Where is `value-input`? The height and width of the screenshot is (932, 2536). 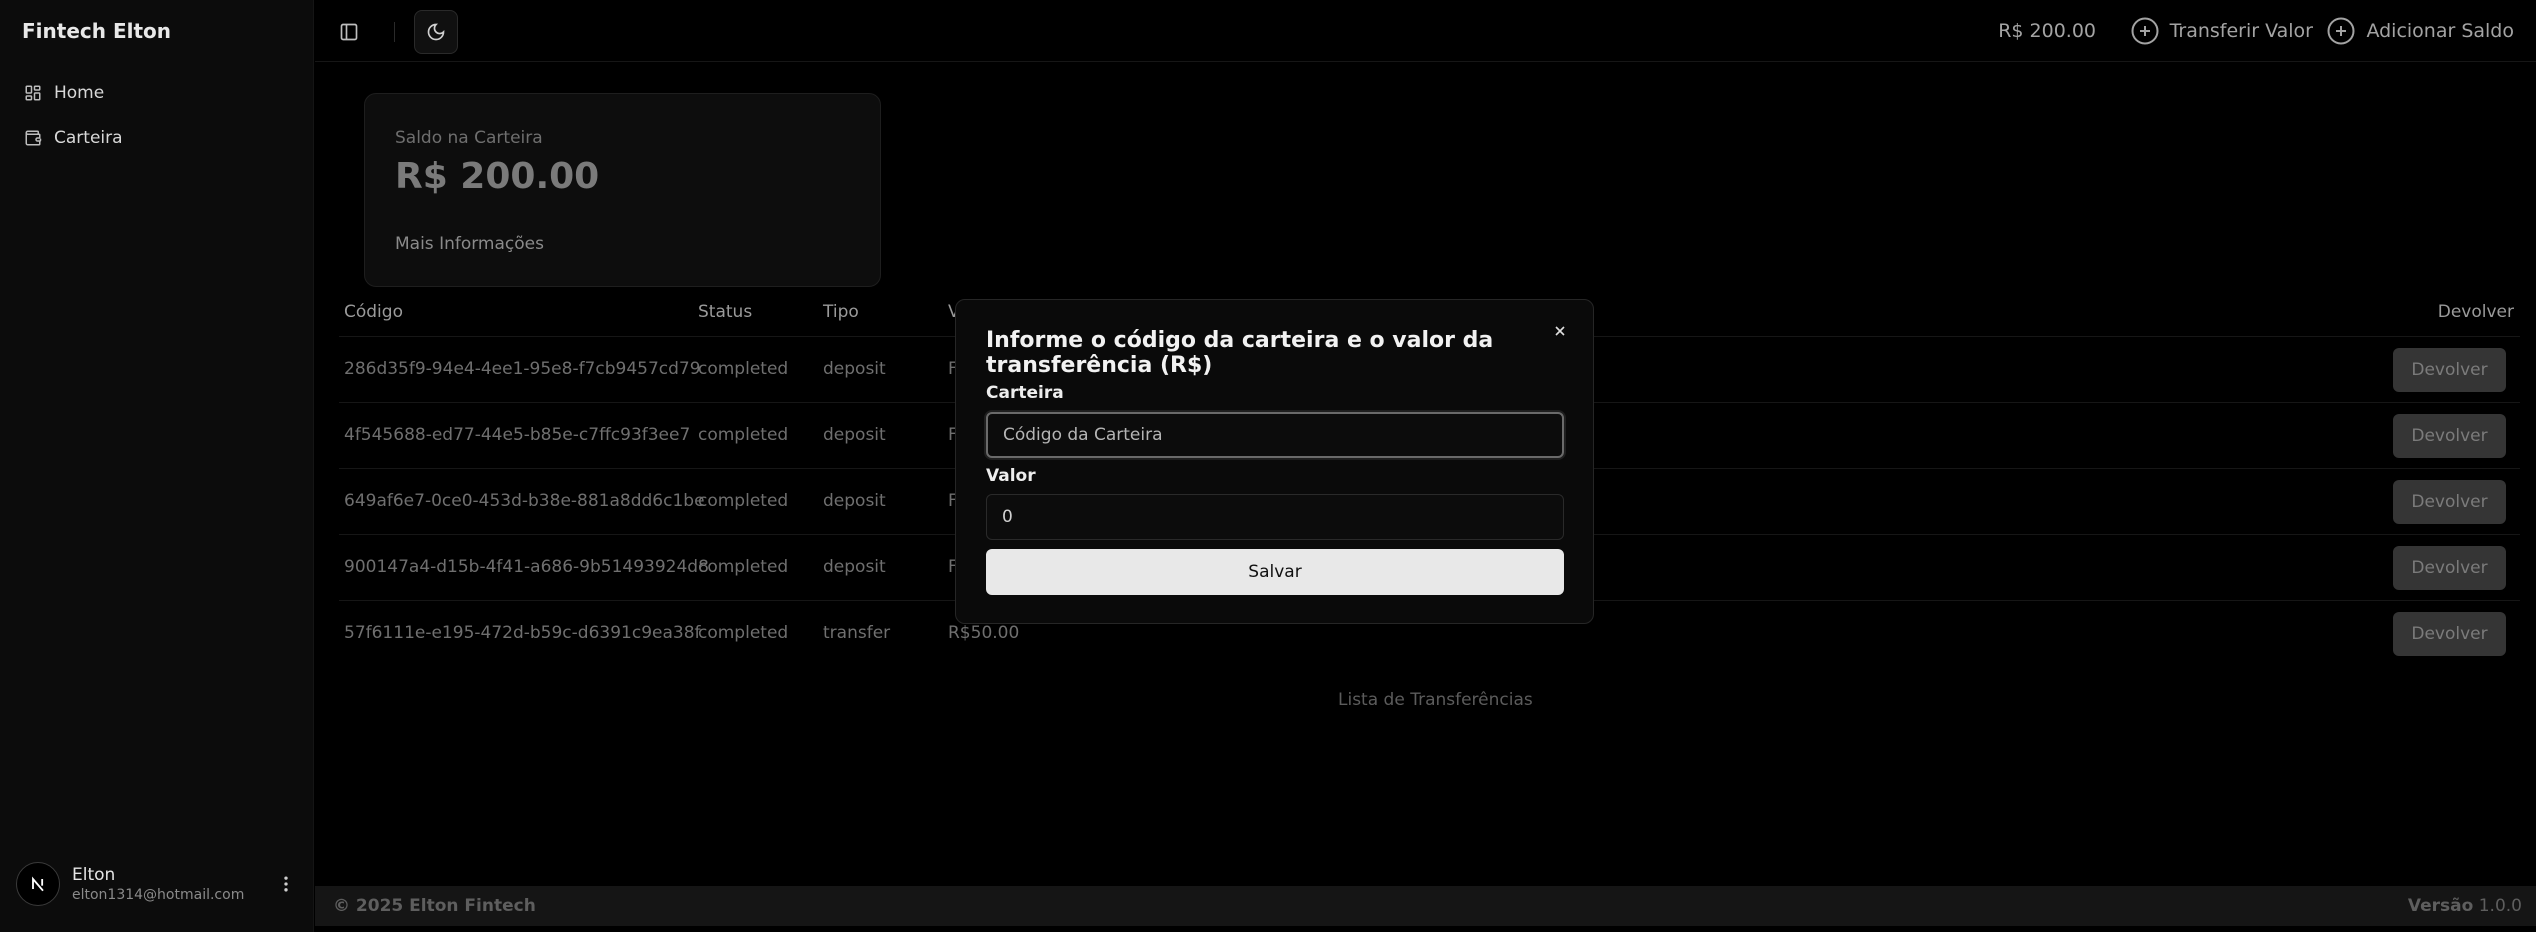 value-input is located at coordinates (1275, 517).